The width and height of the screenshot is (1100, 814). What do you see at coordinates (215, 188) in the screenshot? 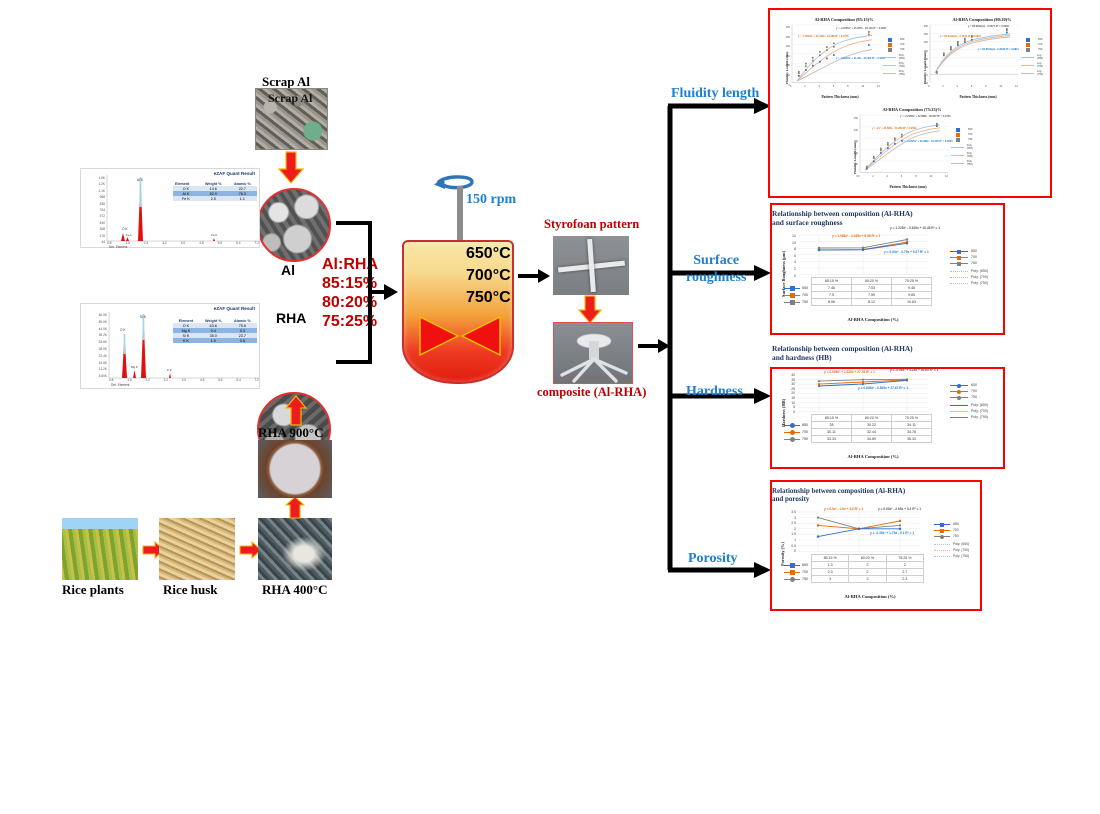
I see `edx-al-row: O K 14.6 22.7` at bounding box center [215, 188].